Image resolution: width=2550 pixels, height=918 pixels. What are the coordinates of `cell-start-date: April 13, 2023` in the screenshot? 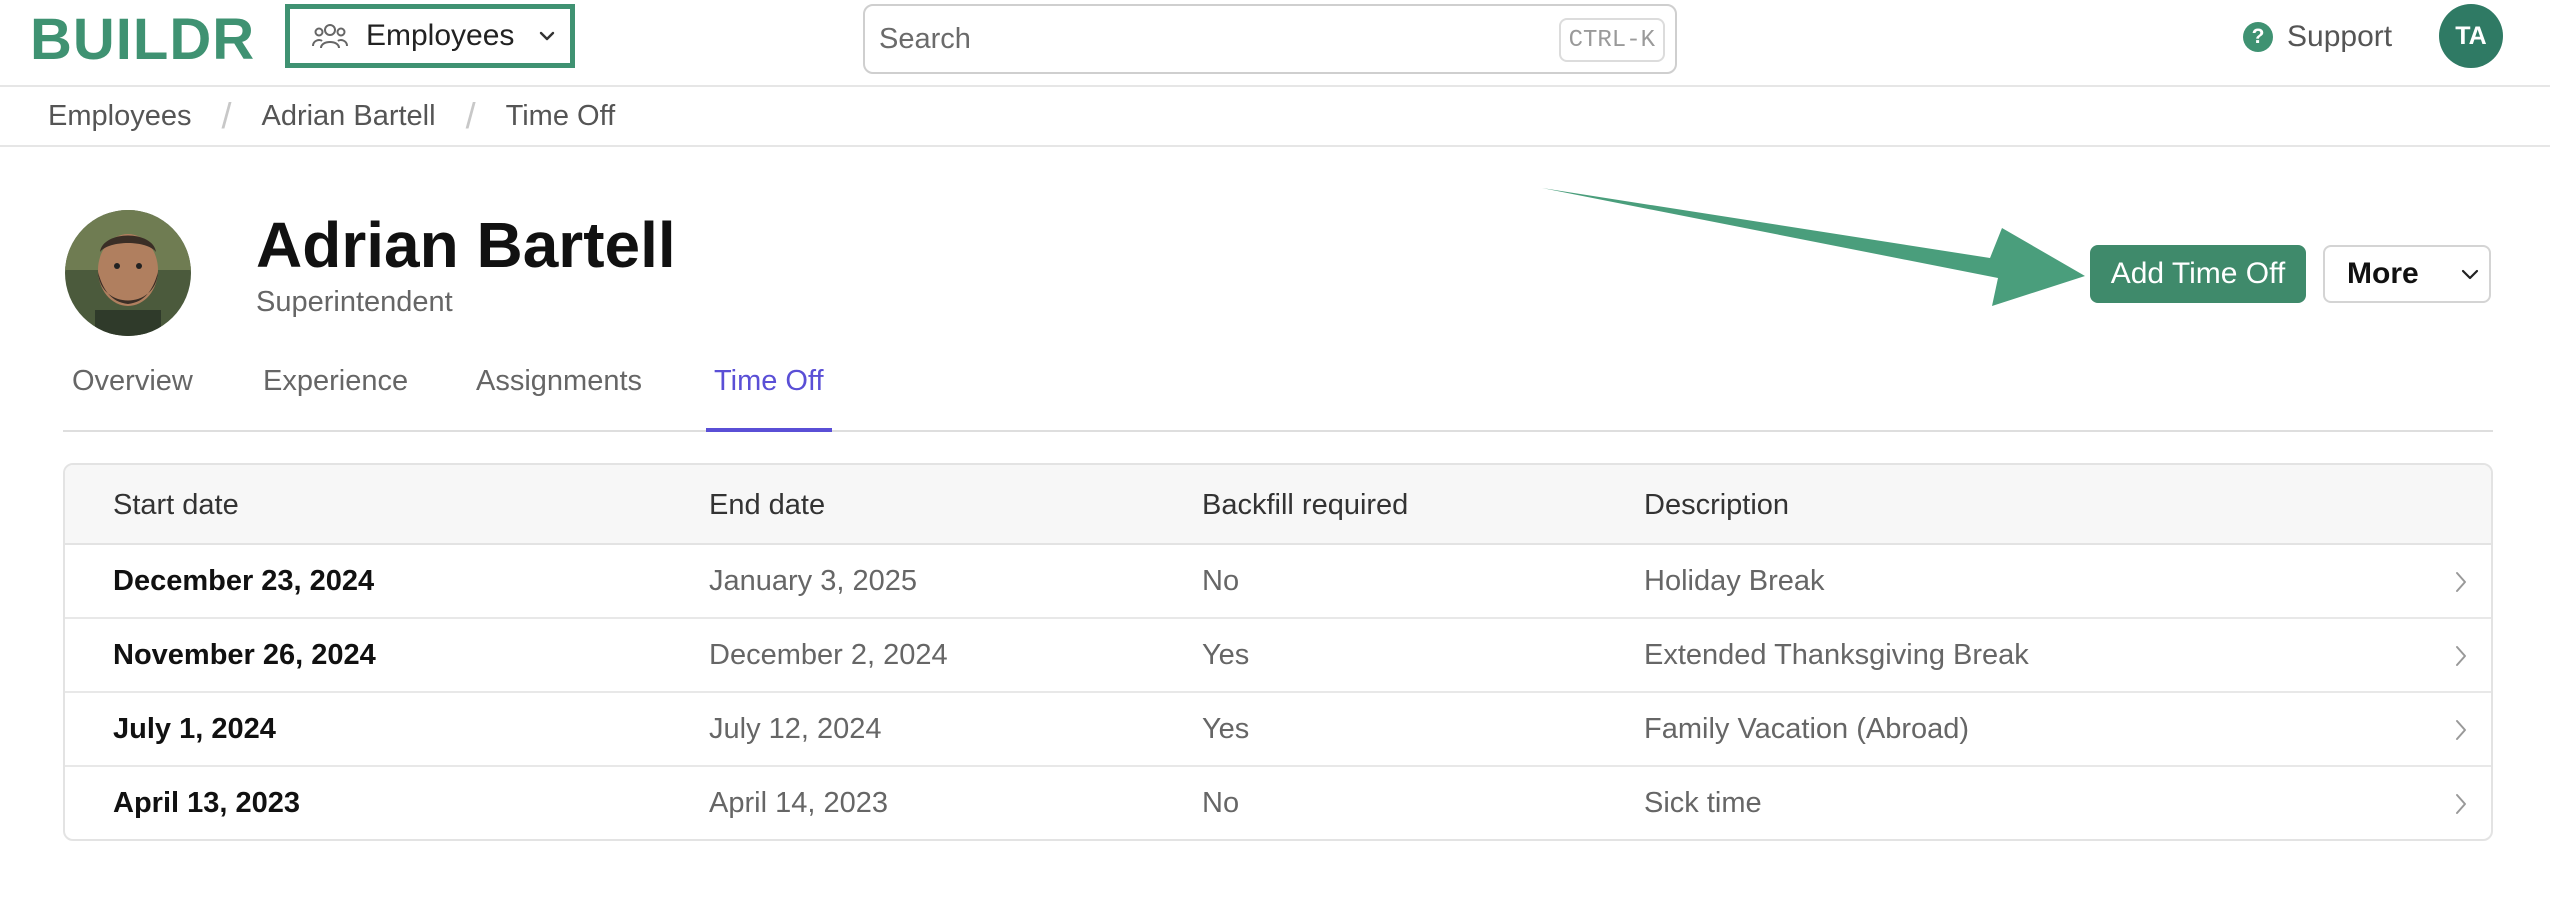 It's located at (206, 803).